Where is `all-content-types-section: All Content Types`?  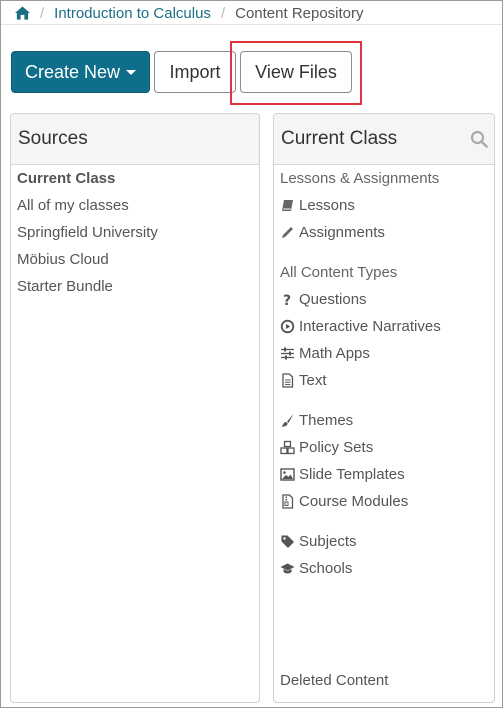
all-content-types-section: All Content Types is located at coordinates (339, 272).